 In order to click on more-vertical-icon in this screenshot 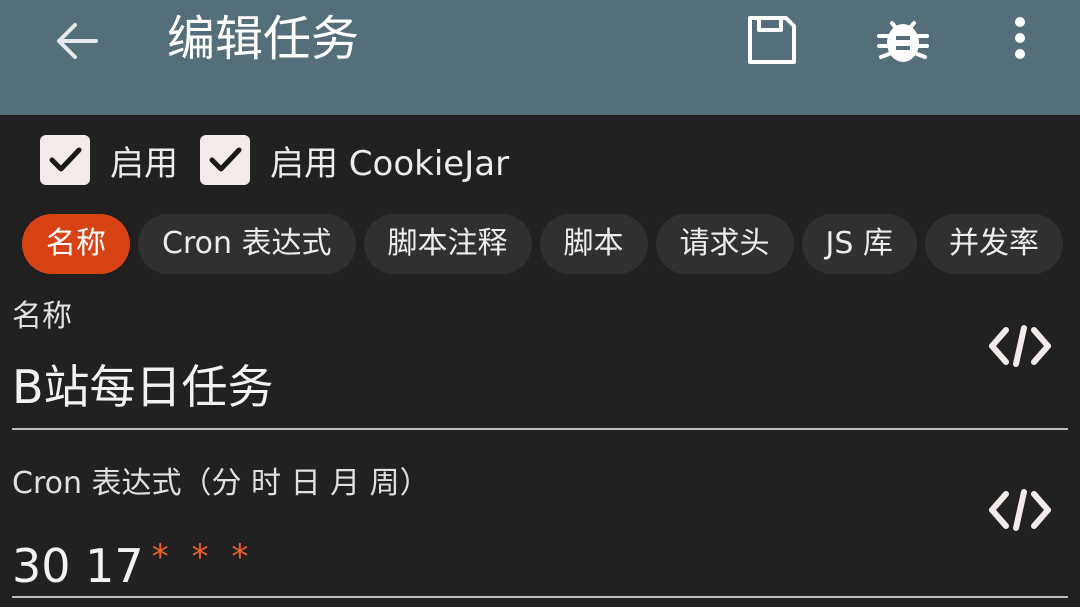, I will do `click(1020, 38)`.